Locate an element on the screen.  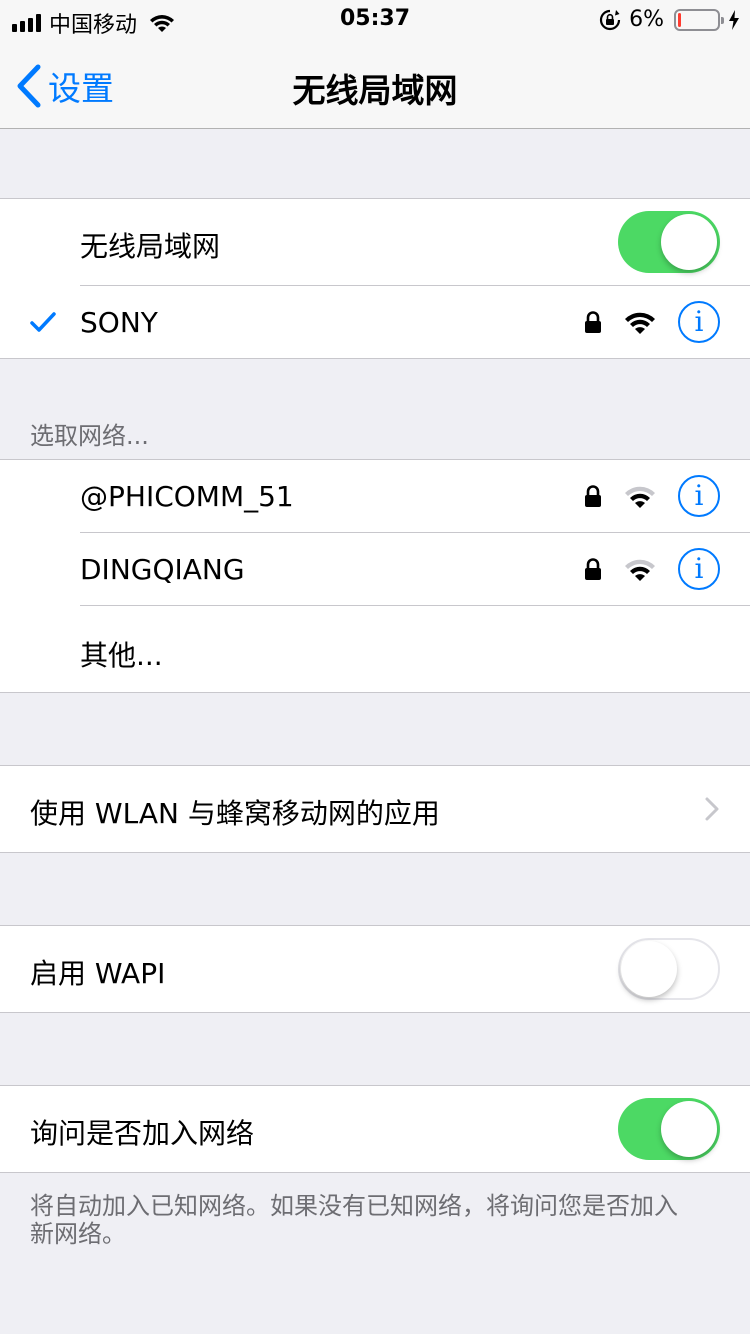
navigation-bar: 设置 无线局域网 is located at coordinates (375, 84).